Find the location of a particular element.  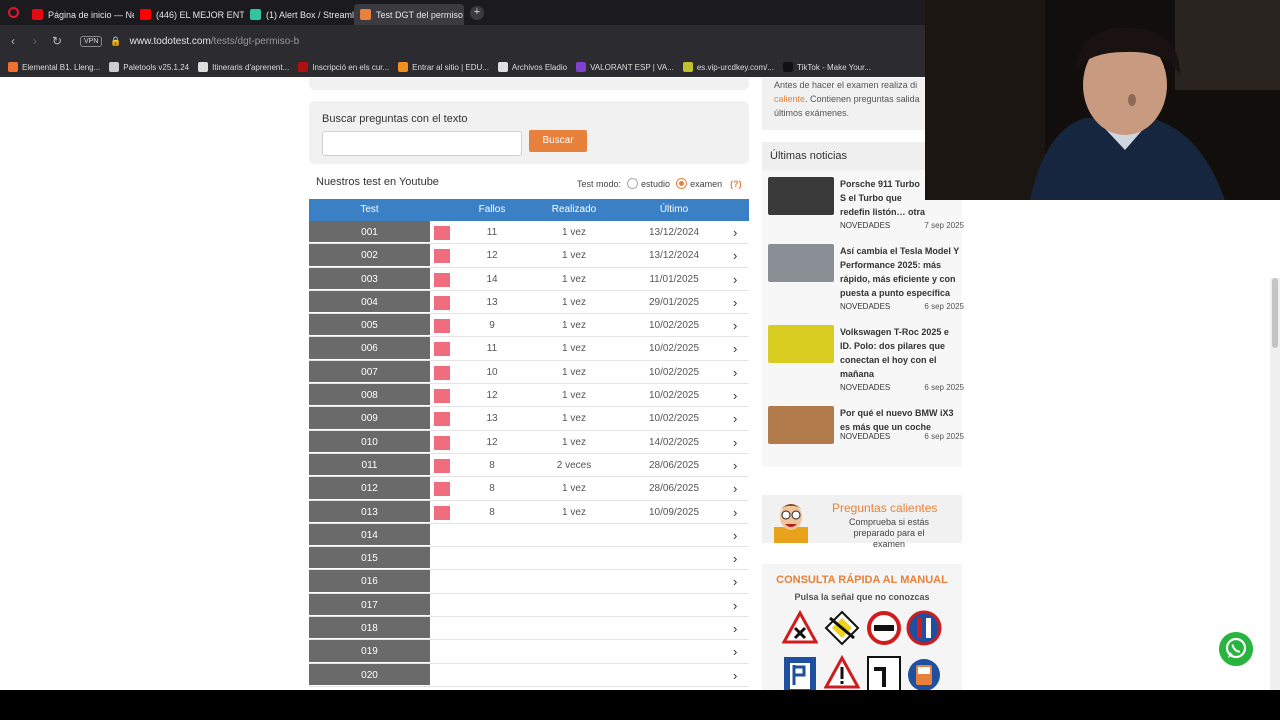

table-row: 013 8 1 vez 10/09/2025 › is located at coordinates (529, 512).